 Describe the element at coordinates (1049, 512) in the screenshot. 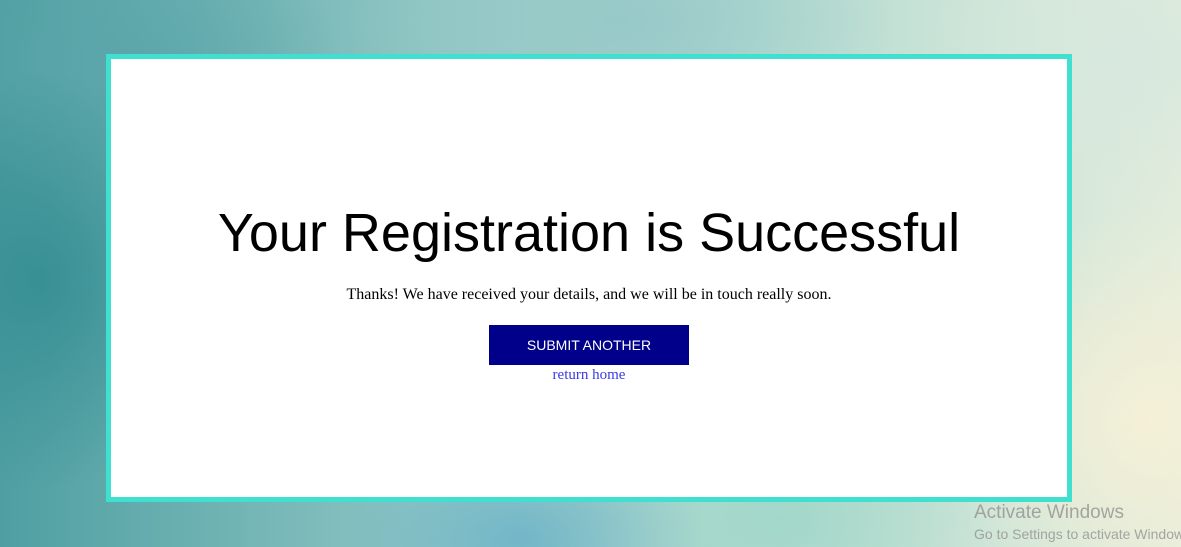

I see `watermark-title: Activate Windows` at that location.